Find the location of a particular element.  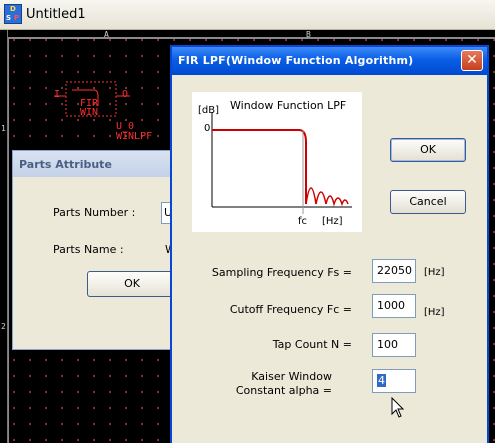

cutoff-frequency-unit: [Hz] is located at coordinates (434, 312).